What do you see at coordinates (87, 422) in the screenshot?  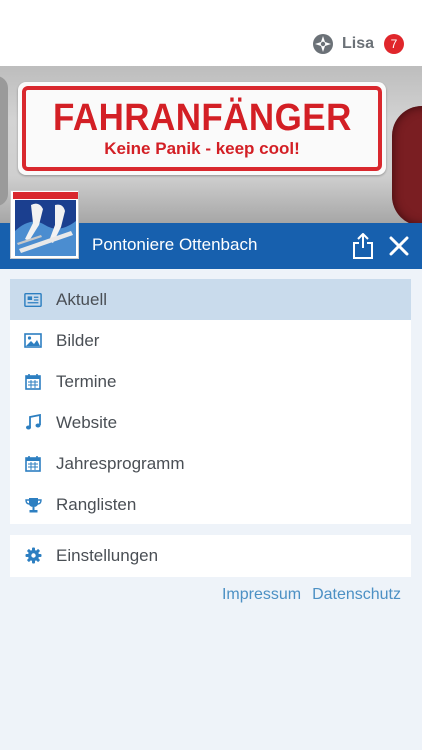 I see `menu-item-label: Website` at bounding box center [87, 422].